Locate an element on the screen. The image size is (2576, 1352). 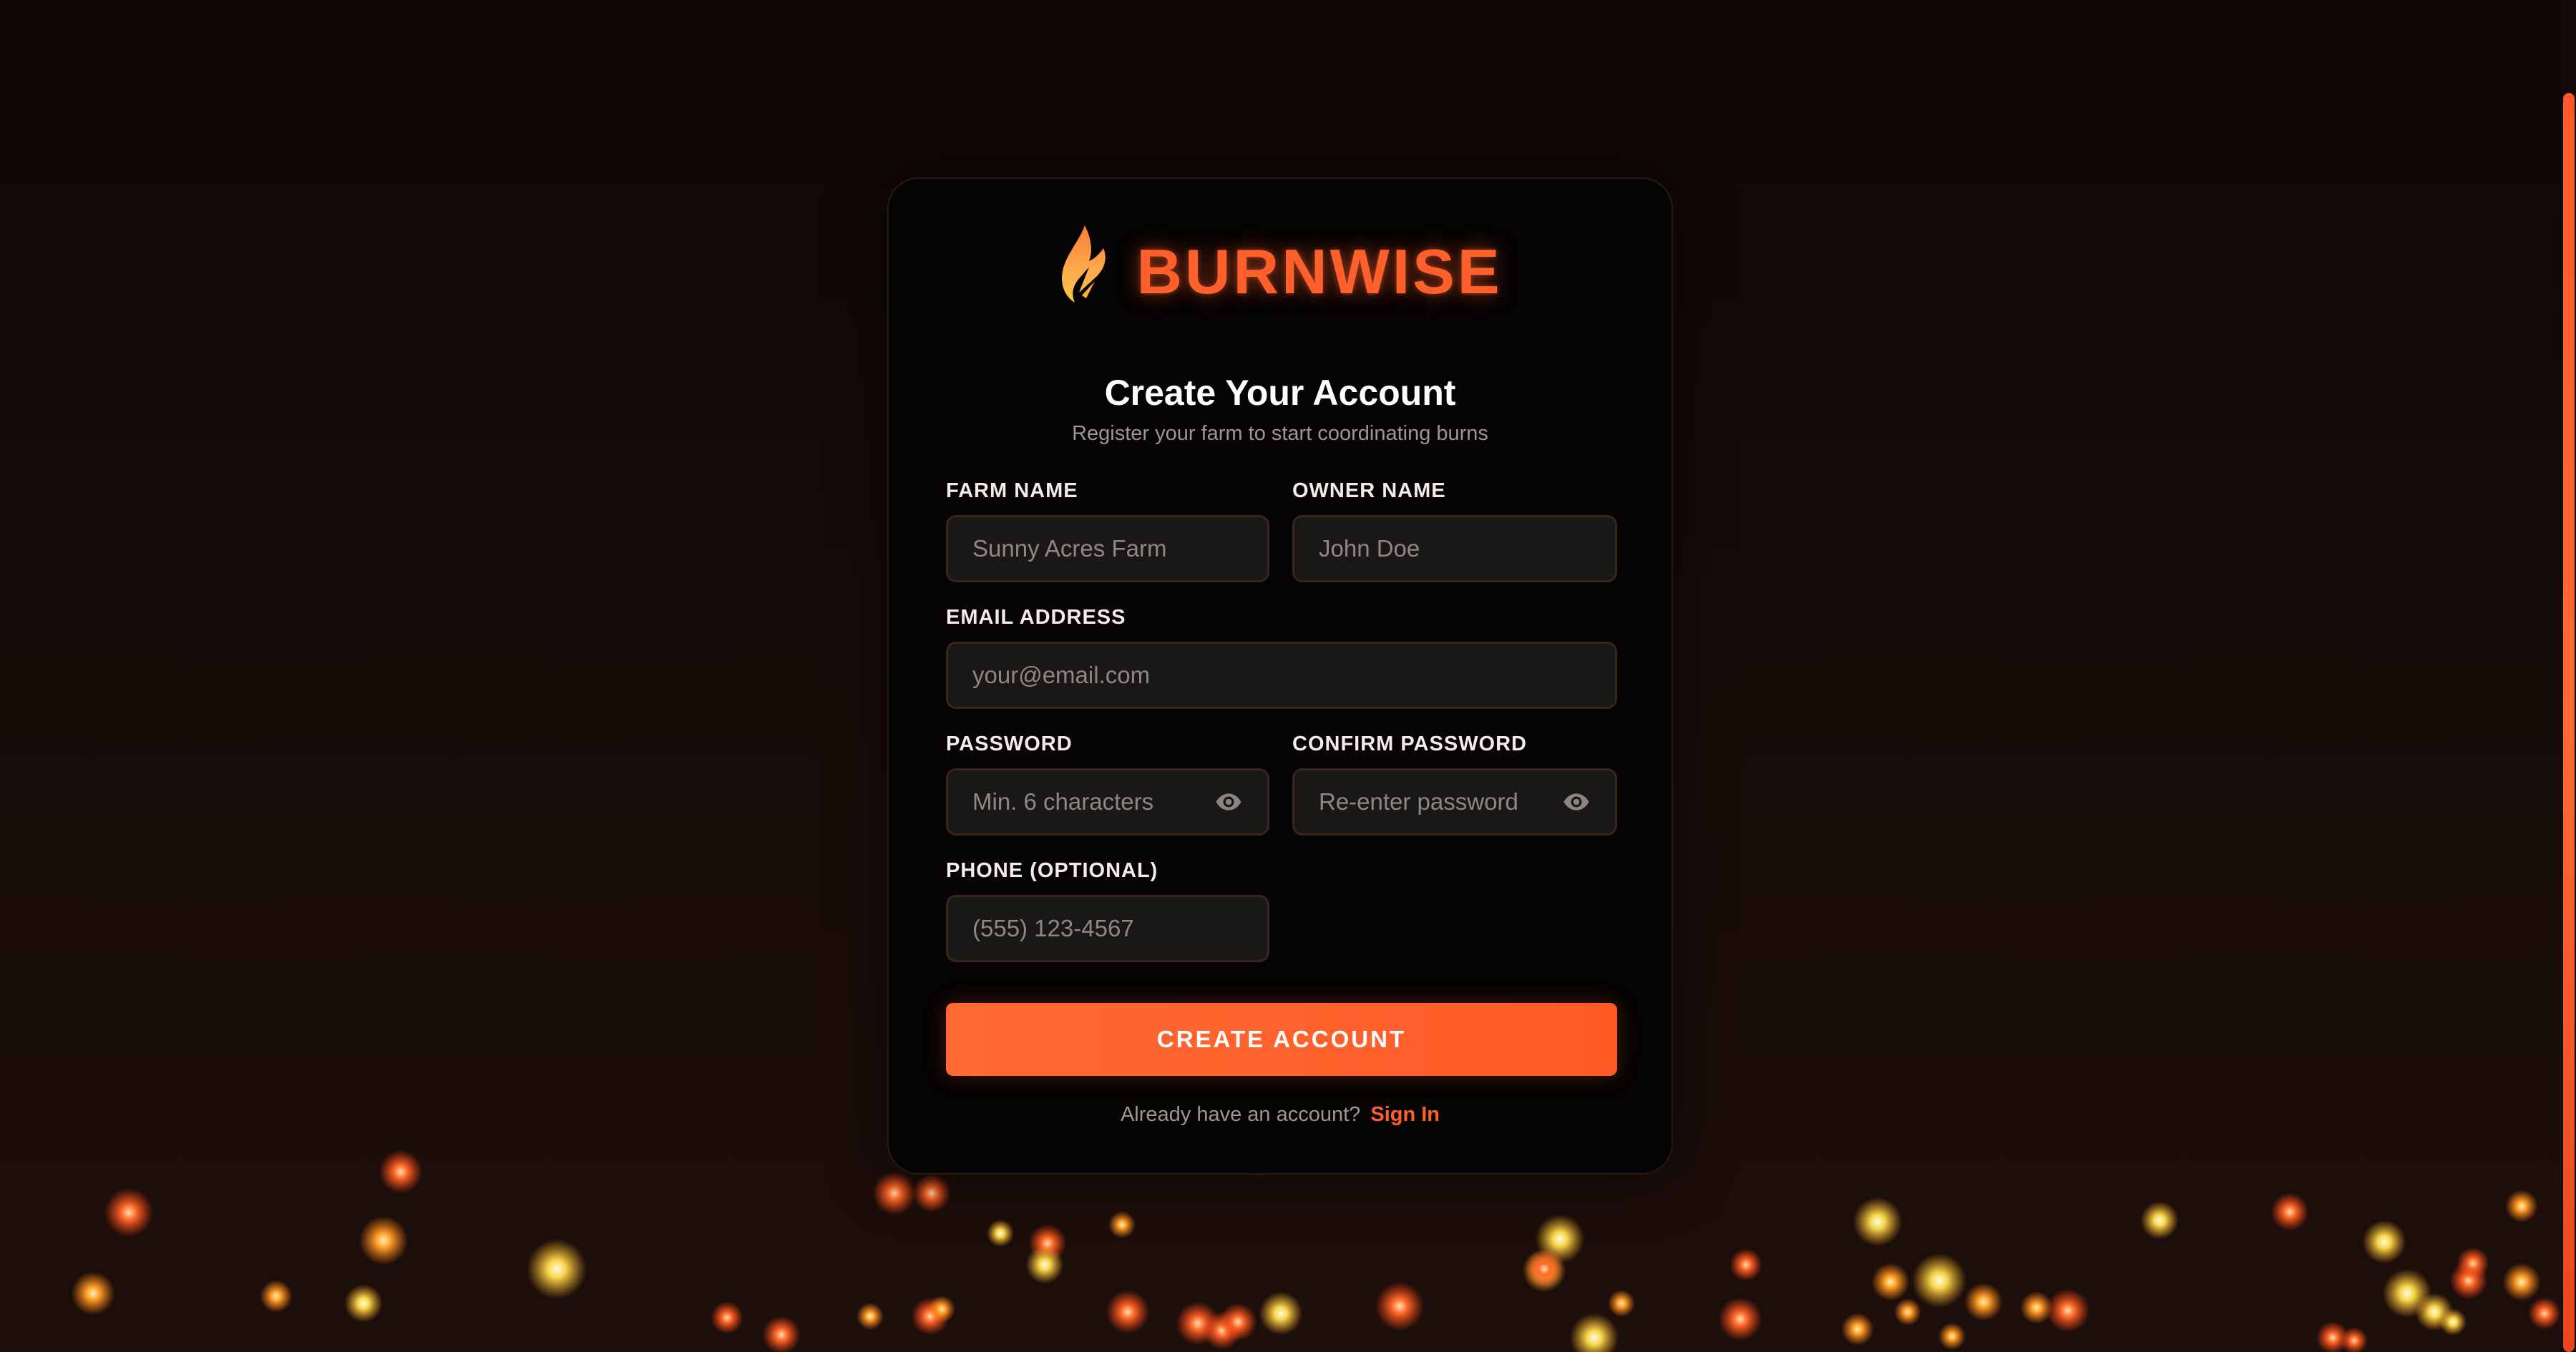
email-input: your@email.com is located at coordinates (1281, 676).